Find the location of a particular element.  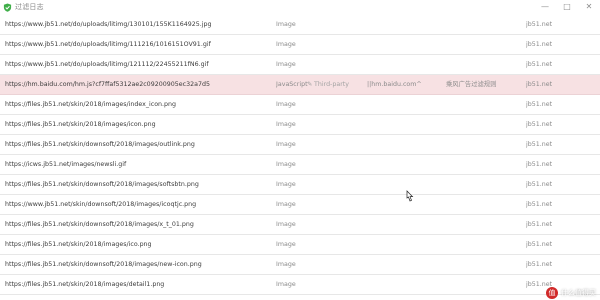

watermark: 值 什么值得买 is located at coordinates (571, 292).